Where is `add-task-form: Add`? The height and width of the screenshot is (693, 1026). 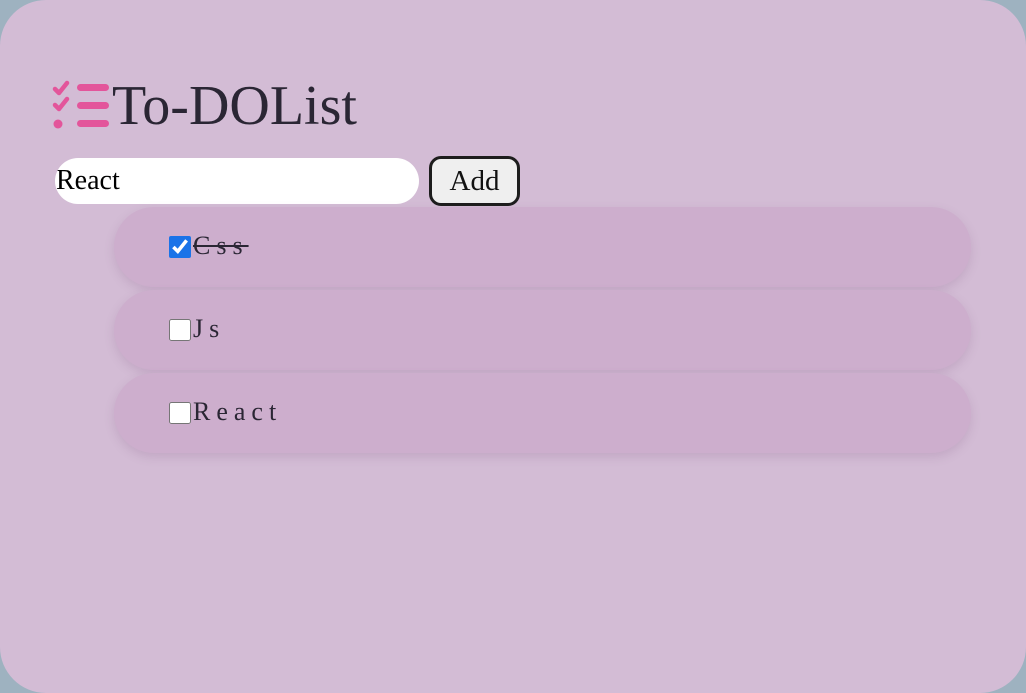
add-task-form: Add is located at coordinates (287, 181).